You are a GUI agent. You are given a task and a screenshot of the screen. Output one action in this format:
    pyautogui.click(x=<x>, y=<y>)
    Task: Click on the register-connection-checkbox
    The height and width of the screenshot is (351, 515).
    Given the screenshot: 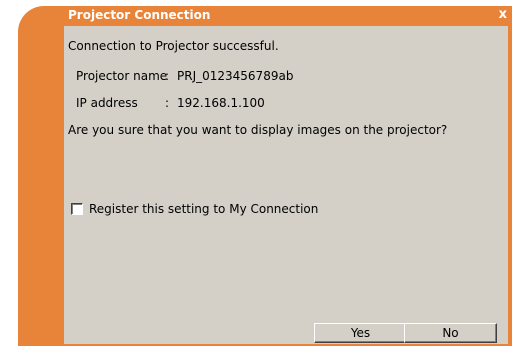 What is the action you would take?
    pyautogui.click(x=77, y=209)
    